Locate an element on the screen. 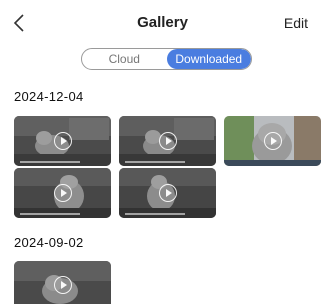 This screenshot has height=304, width=325. page-title: Gallery is located at coordinates (162, 22).